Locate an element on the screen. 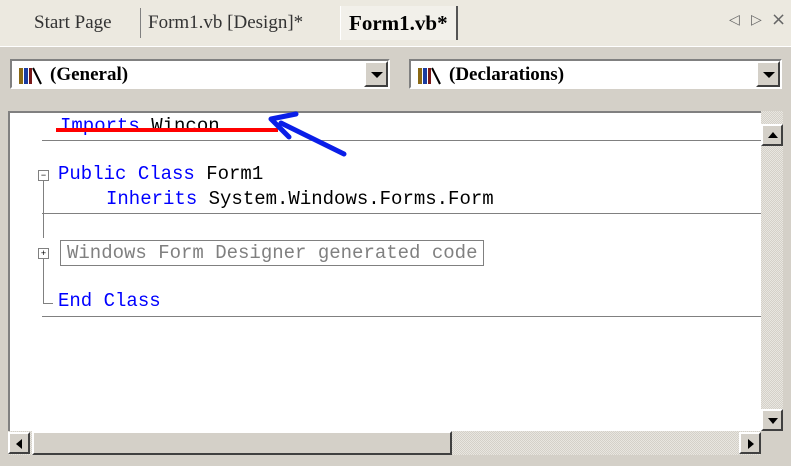 The height and width of the screenshot is (466, 791). tab-start-page: Start Page is located at coordinates (73, 23).